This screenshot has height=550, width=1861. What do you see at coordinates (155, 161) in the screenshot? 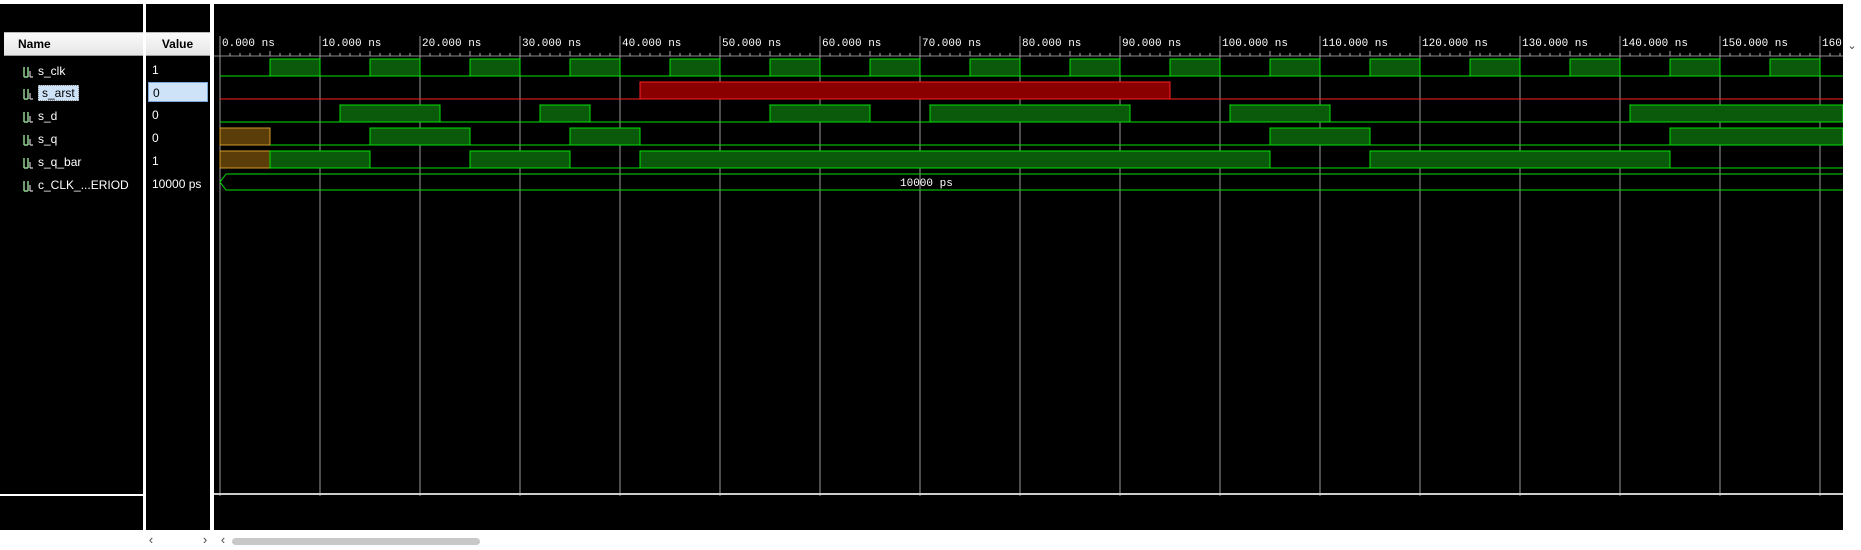
I see `signal-value-s-q-bar: 1` at bounding box center [155, 161].